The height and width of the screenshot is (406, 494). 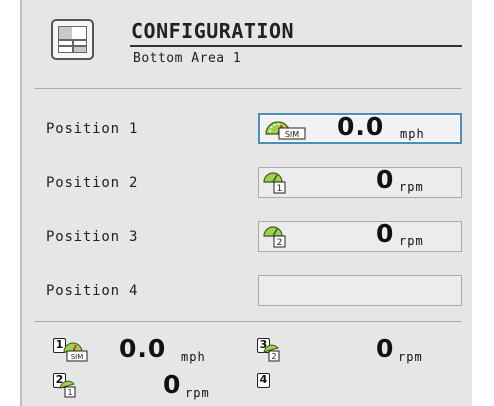 What do you see at coordinates (263, 380) in the screenshot?
I see `preview-badge-4: 4` at bounding box center [263, 380].